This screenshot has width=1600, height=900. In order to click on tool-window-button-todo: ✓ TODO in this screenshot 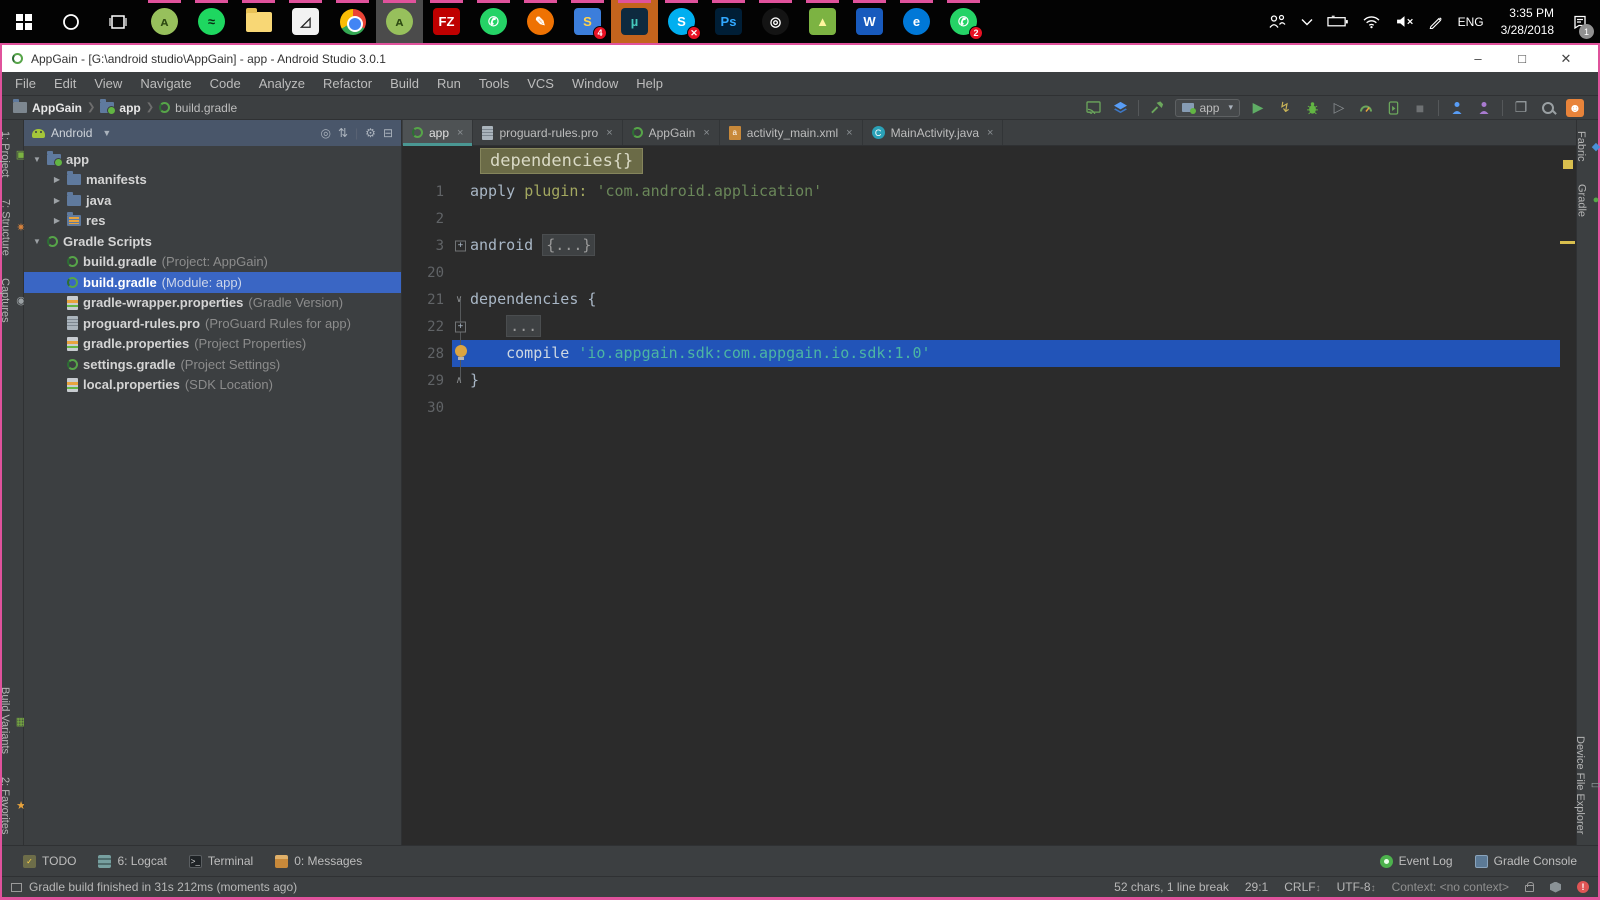, I will do `click(49, 861)`.